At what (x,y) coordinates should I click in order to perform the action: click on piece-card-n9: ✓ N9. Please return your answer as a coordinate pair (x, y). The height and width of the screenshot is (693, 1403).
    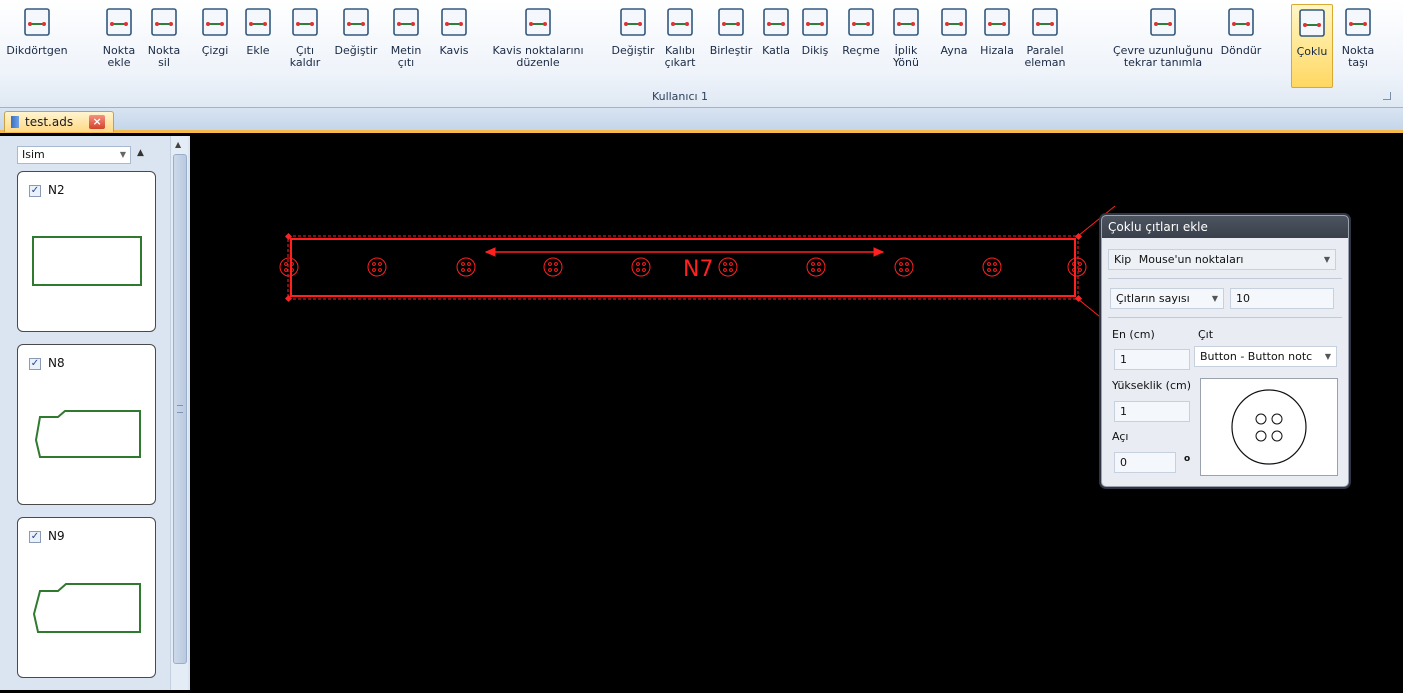
    Looking at the image, I should click on (86, 597).